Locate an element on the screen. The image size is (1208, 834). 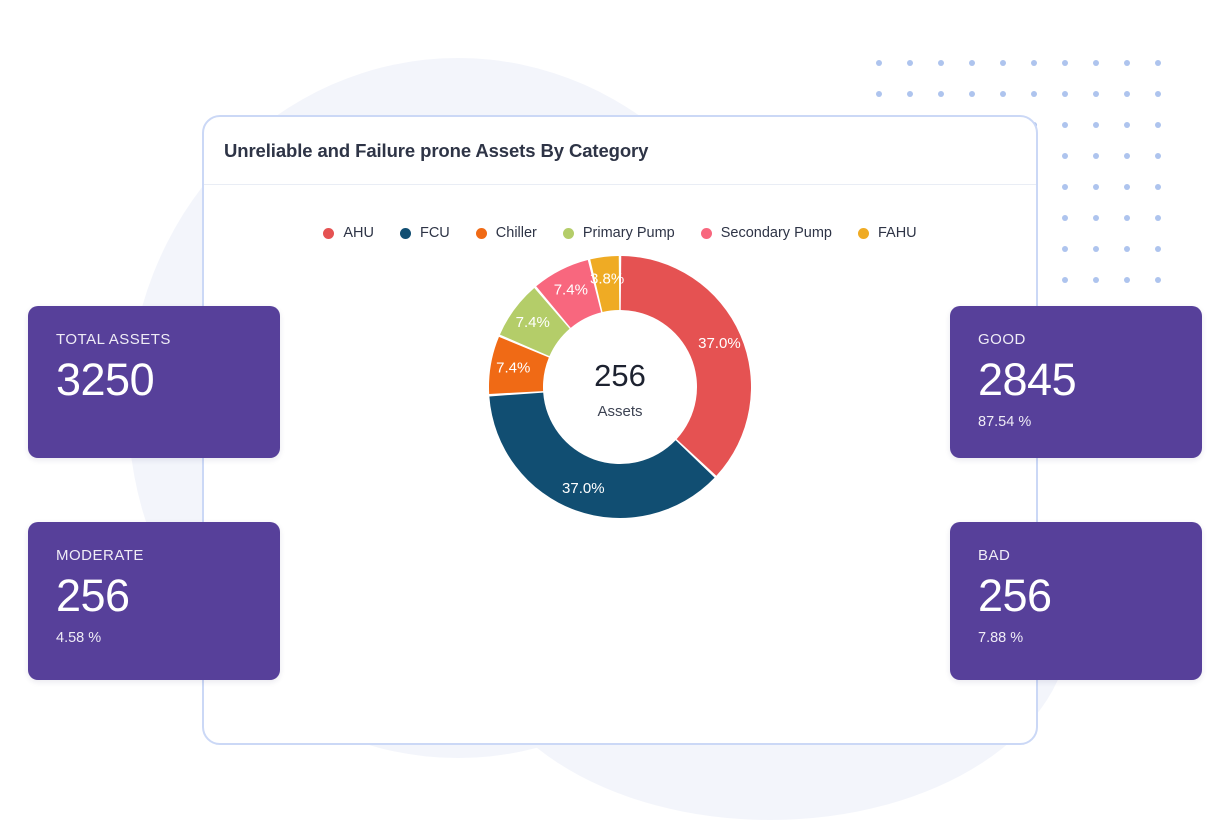
stat-card-good: GOOD 2845 87.54 % is located at coordinates (1076, 382).